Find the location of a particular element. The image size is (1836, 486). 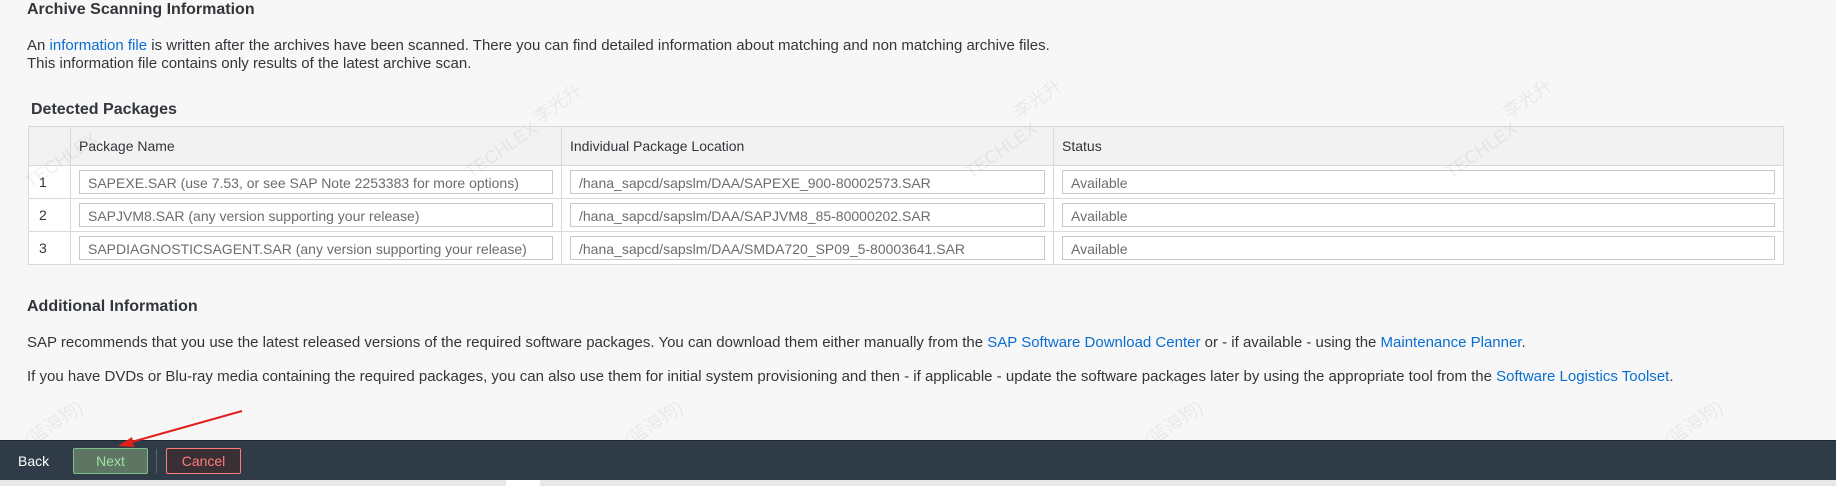

detected-packages-title: Detected Packages is located at coordinates (104, 109).